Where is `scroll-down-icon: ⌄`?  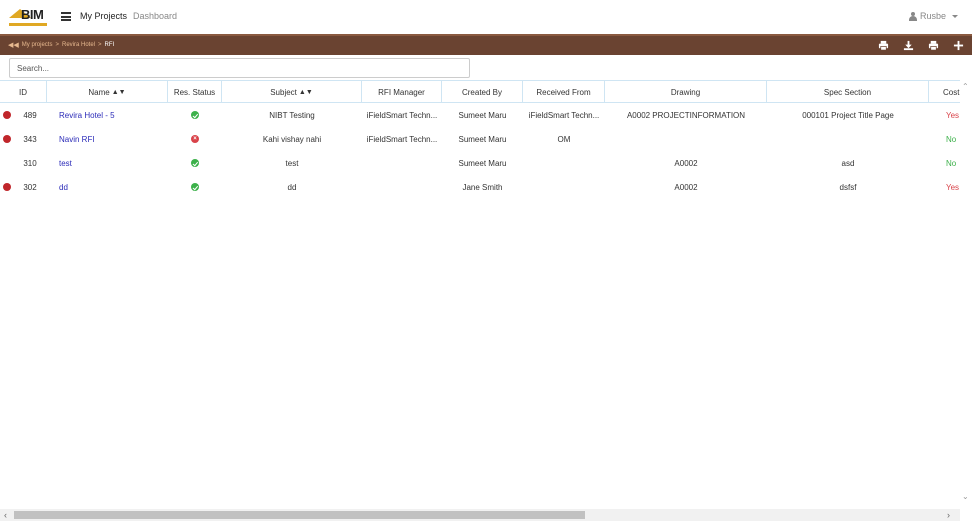
scroll-down-icon: ⌄ is located at coordinates (965, 496).